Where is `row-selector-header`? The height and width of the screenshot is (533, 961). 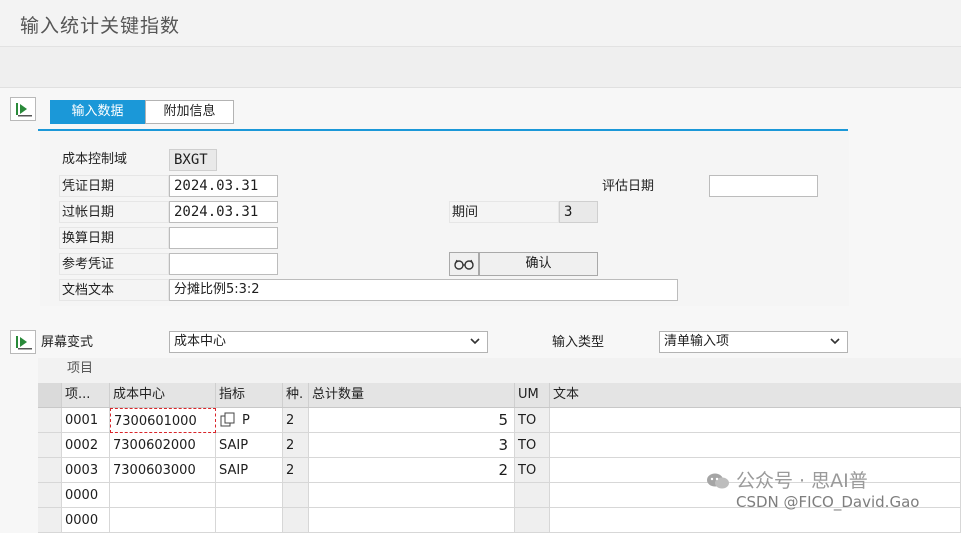 row-selector-header is located at coordinates (50, 395).